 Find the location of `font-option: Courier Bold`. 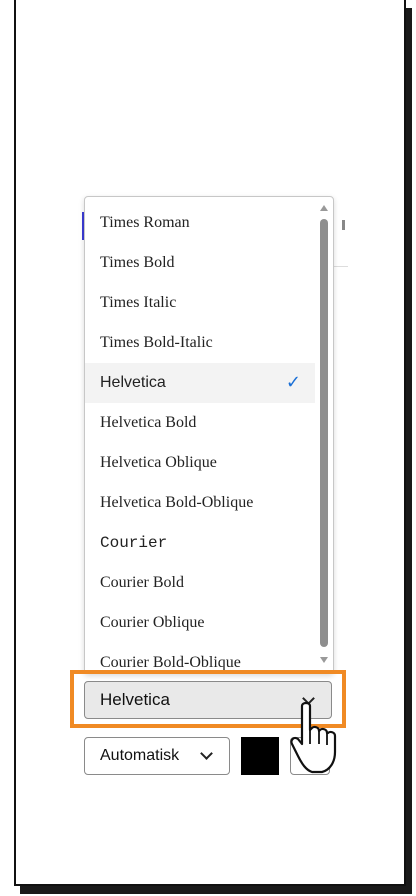

font-option: Courier Bold is located at coordinates (200, 583).